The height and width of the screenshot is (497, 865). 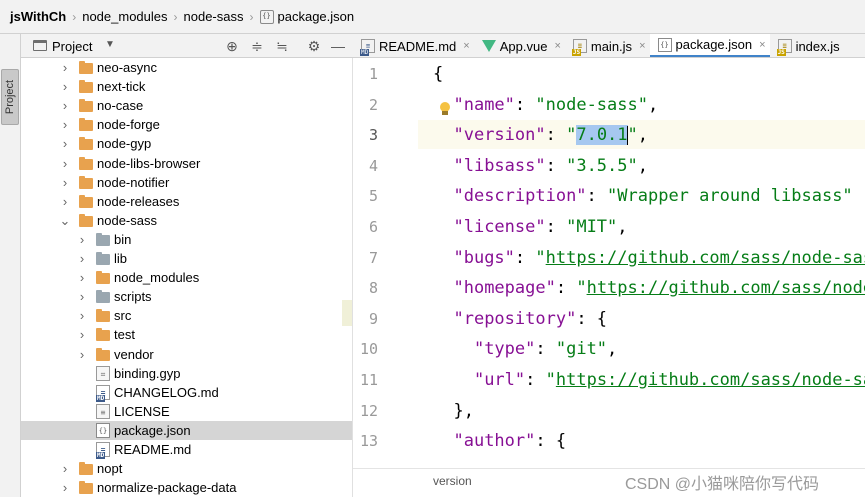 I want to click on tree-item-label: node-sass, so click(x=127, y=220).